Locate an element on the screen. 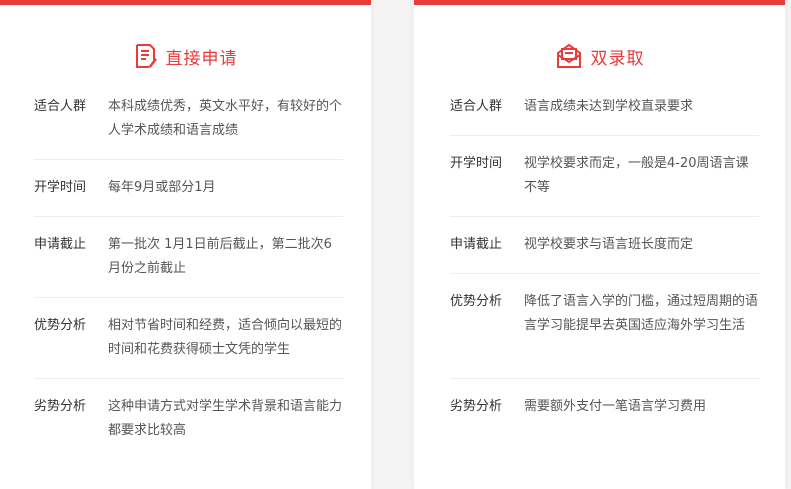 This screenshot has height=489, width=791. row-start-date: 开学时间 视学校要求而定，一般是4-20周语言课不等 is located at coordinates (604, 176).